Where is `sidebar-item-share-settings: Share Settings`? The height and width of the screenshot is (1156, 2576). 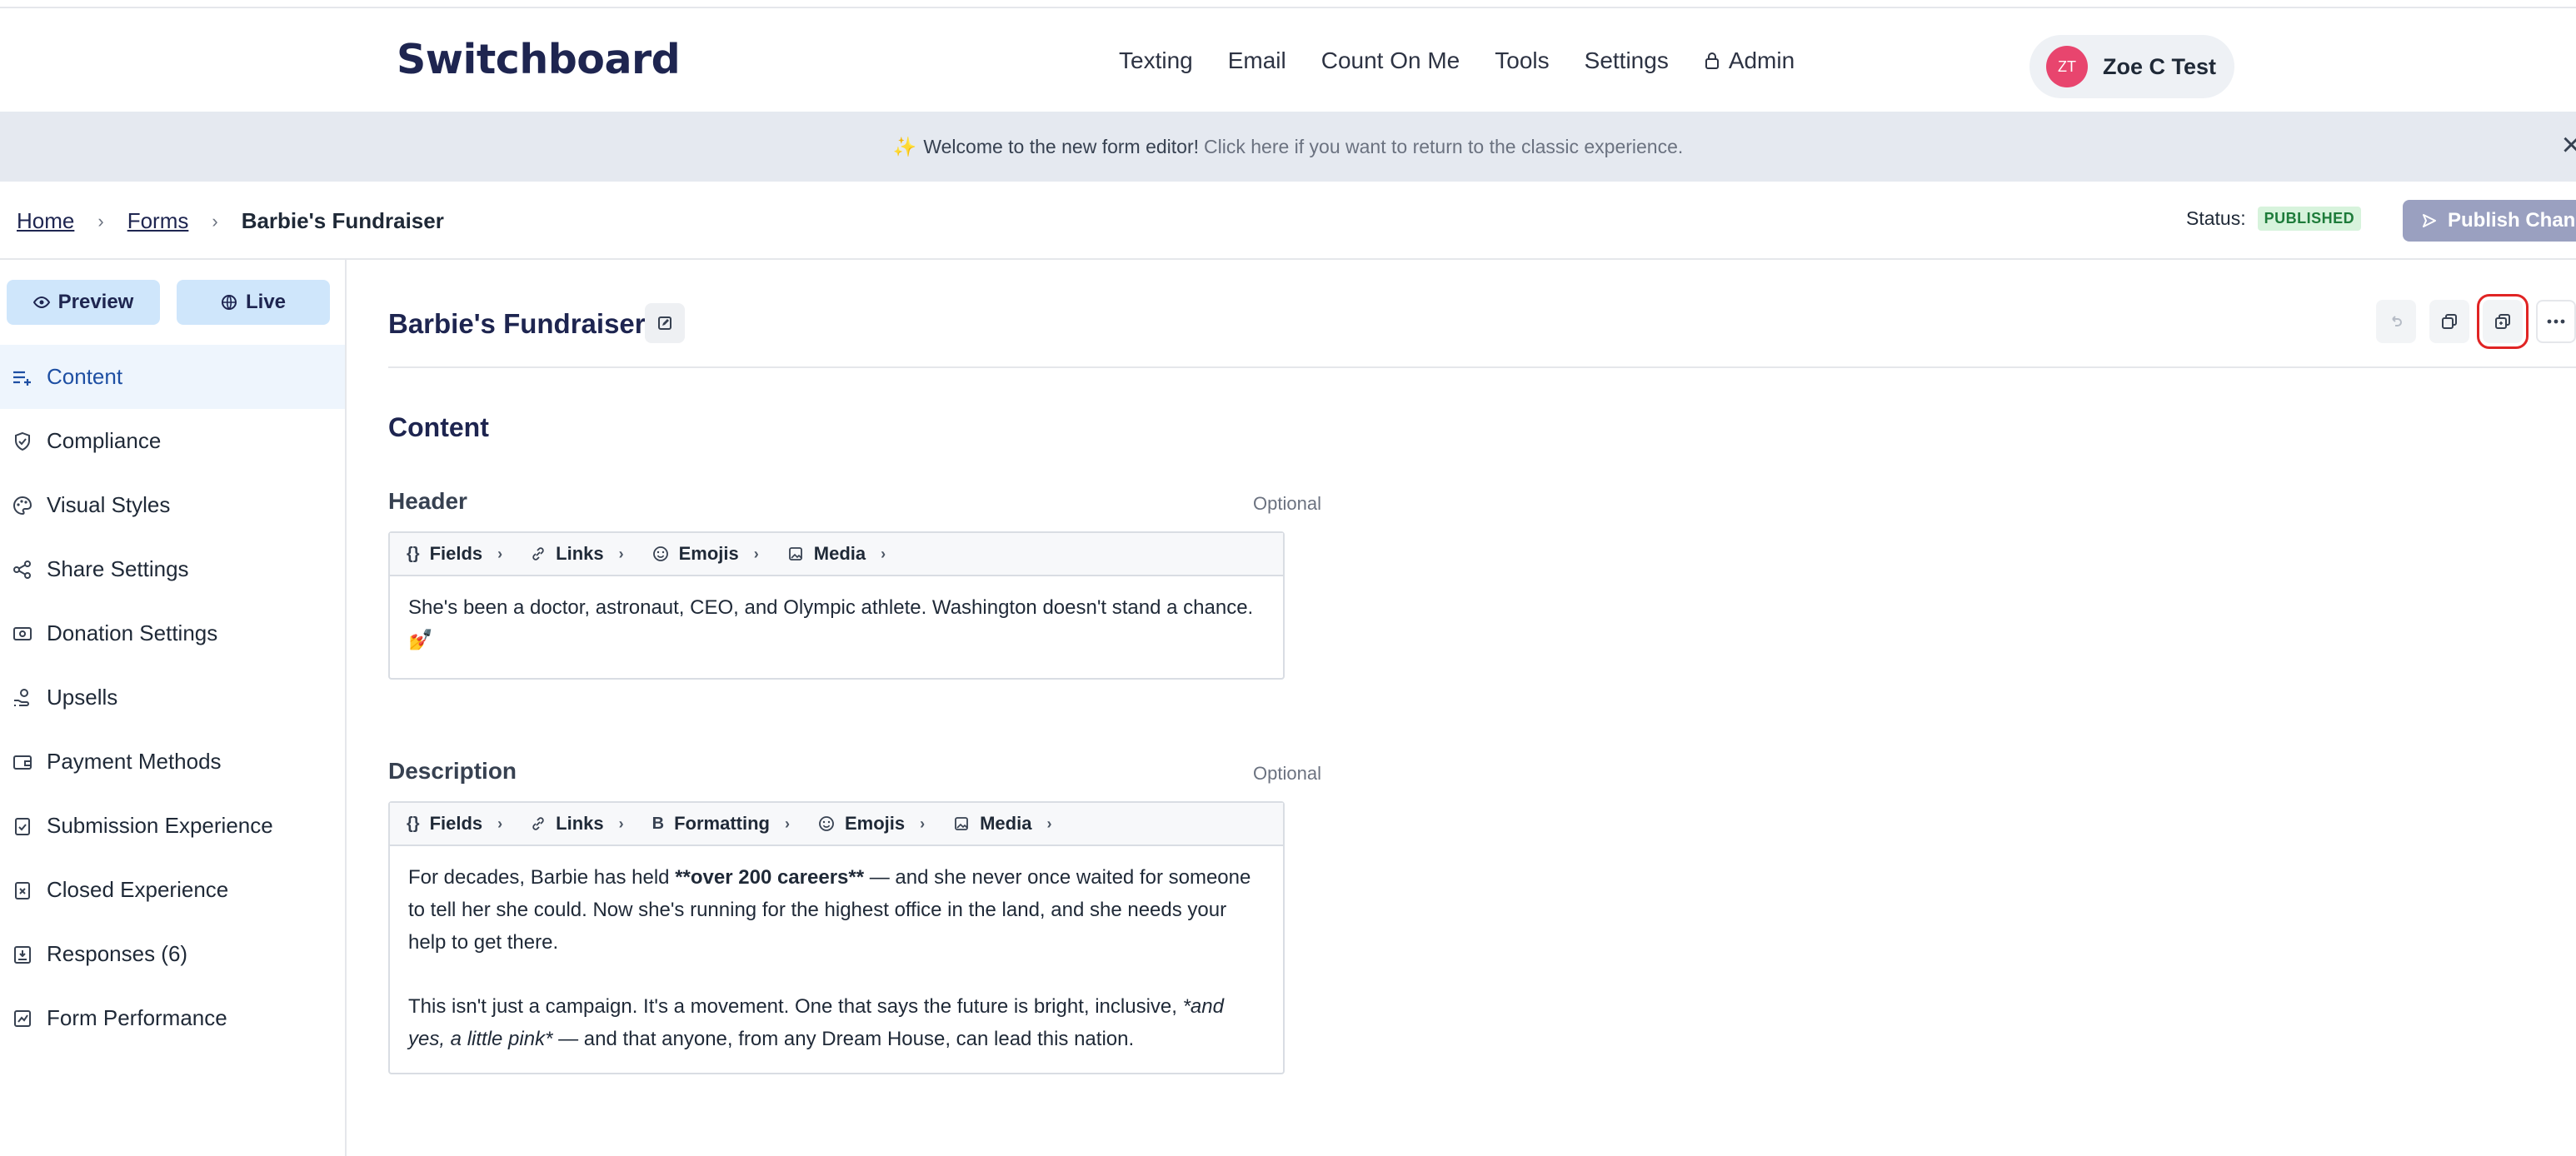
sidebar-item-share-settings: Share Settings is located at coordinates (172, 569).